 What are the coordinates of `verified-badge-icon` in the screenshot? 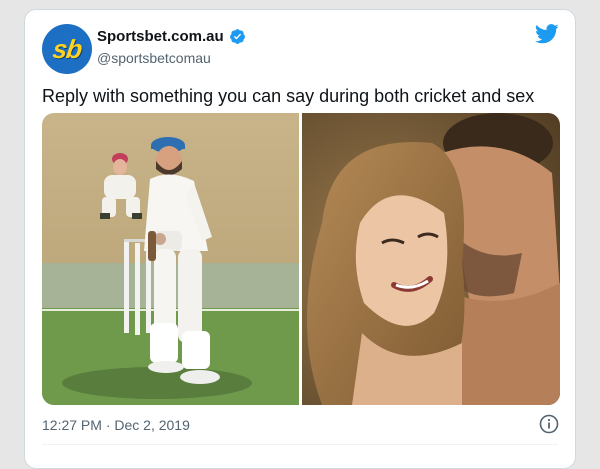 It's located at (237, 36).